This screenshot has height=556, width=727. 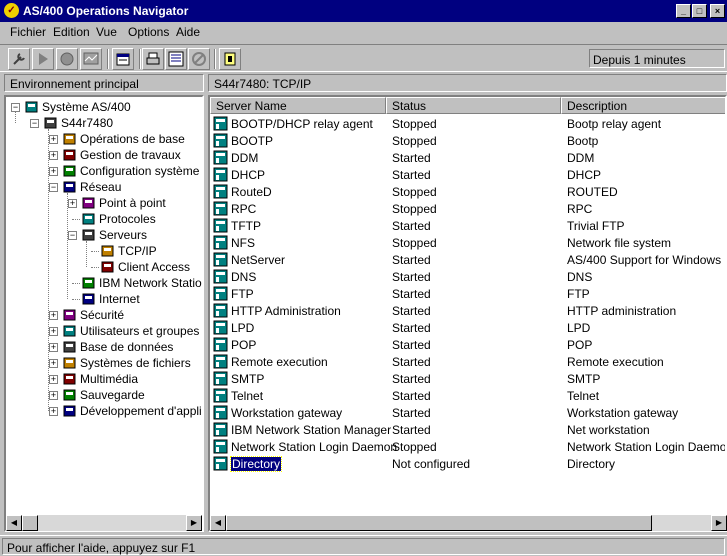 I want to click on minimize-button: _, so click(x=683, y=11).